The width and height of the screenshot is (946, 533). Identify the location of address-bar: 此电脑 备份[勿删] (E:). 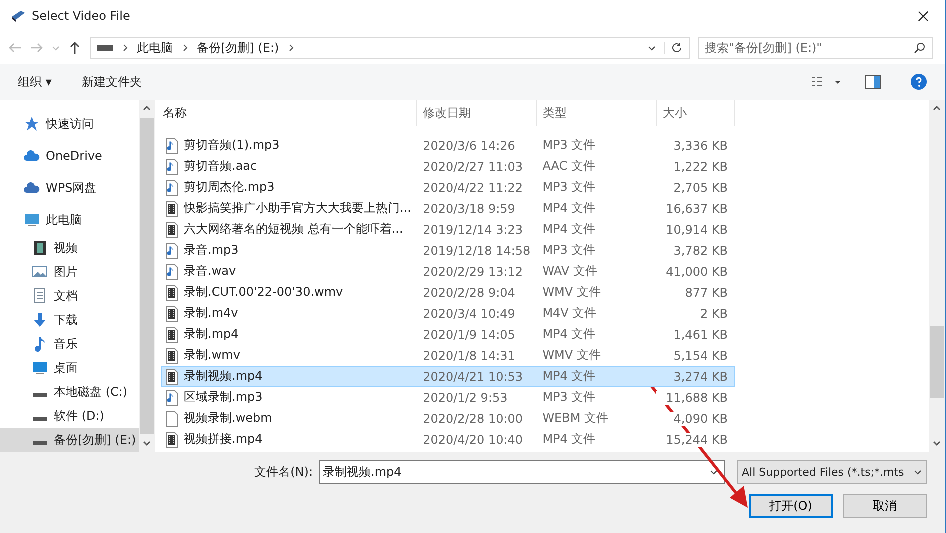
(390, 48).